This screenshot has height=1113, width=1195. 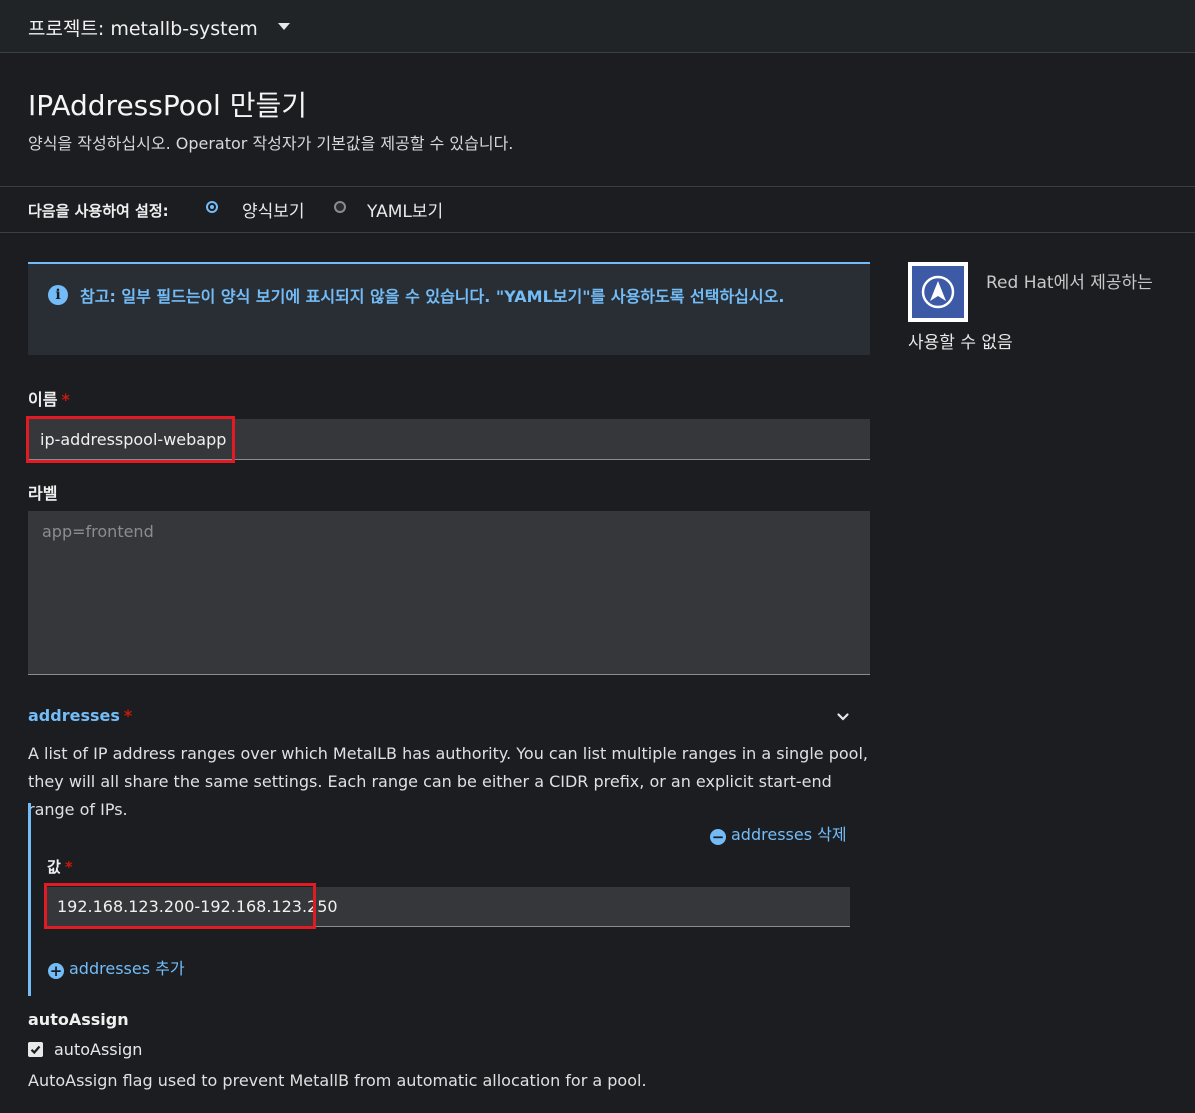 I want to click on metallb-logo-icon, so click(x=938, y=292).